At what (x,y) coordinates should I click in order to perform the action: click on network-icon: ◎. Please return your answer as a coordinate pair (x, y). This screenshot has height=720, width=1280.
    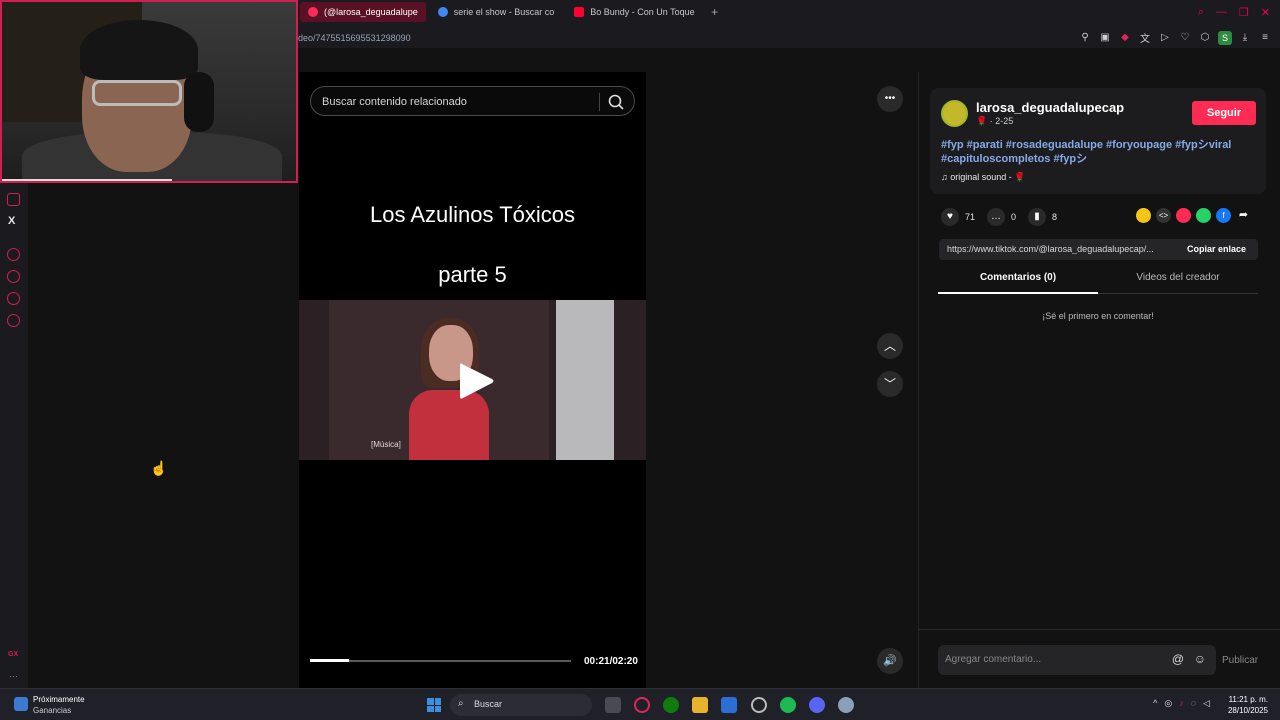
    Looking at the image, I should click on (1168, 703).